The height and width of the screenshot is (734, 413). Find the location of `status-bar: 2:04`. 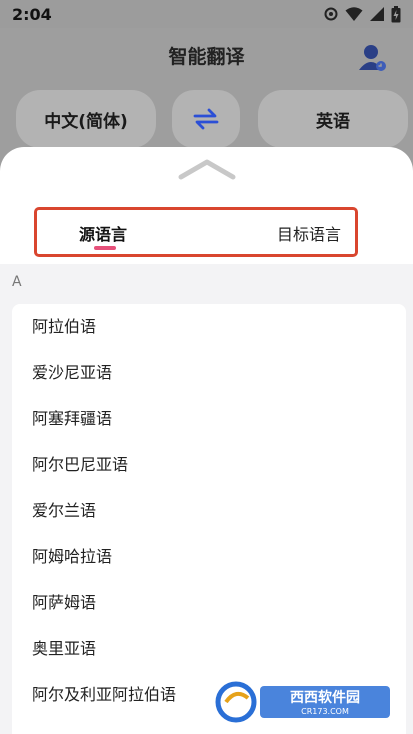

status-bar: 2:04 is located at coordinates (206, 14).